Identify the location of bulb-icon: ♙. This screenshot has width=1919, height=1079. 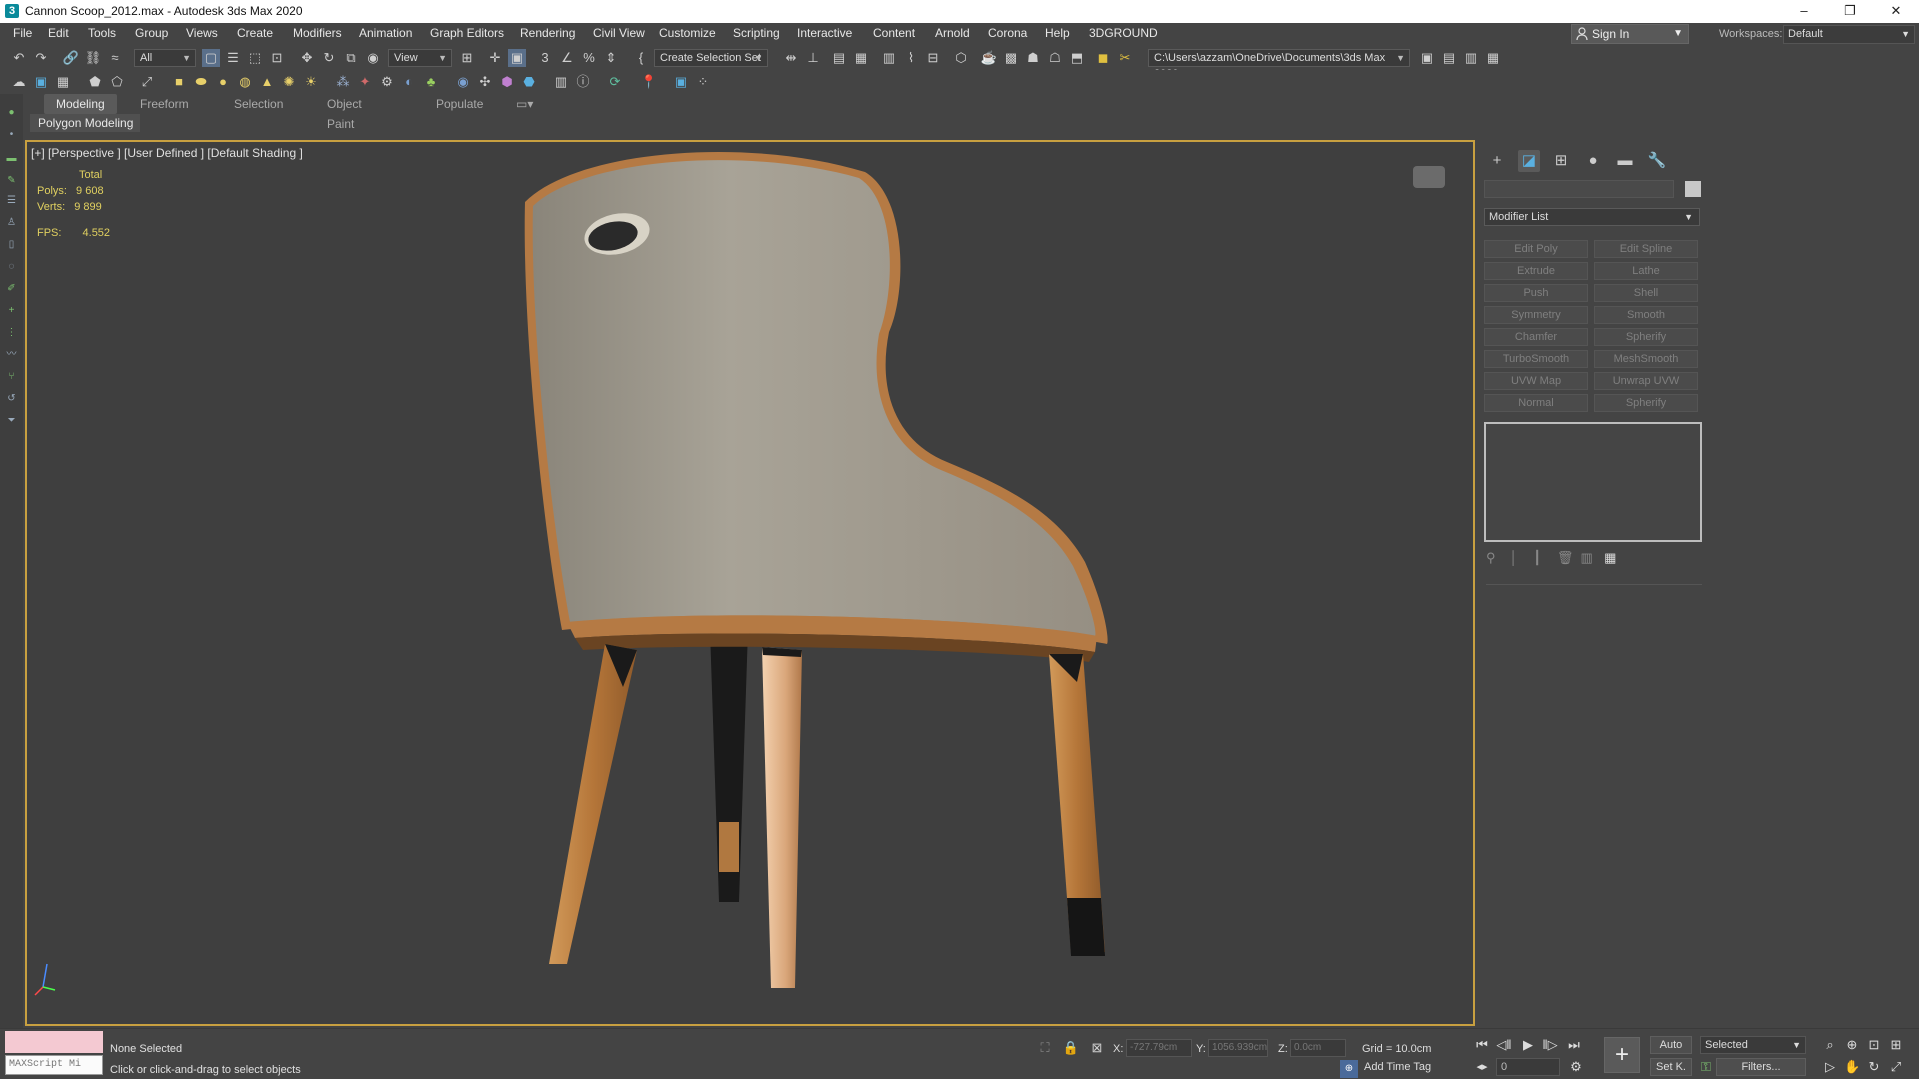
(11, 222).